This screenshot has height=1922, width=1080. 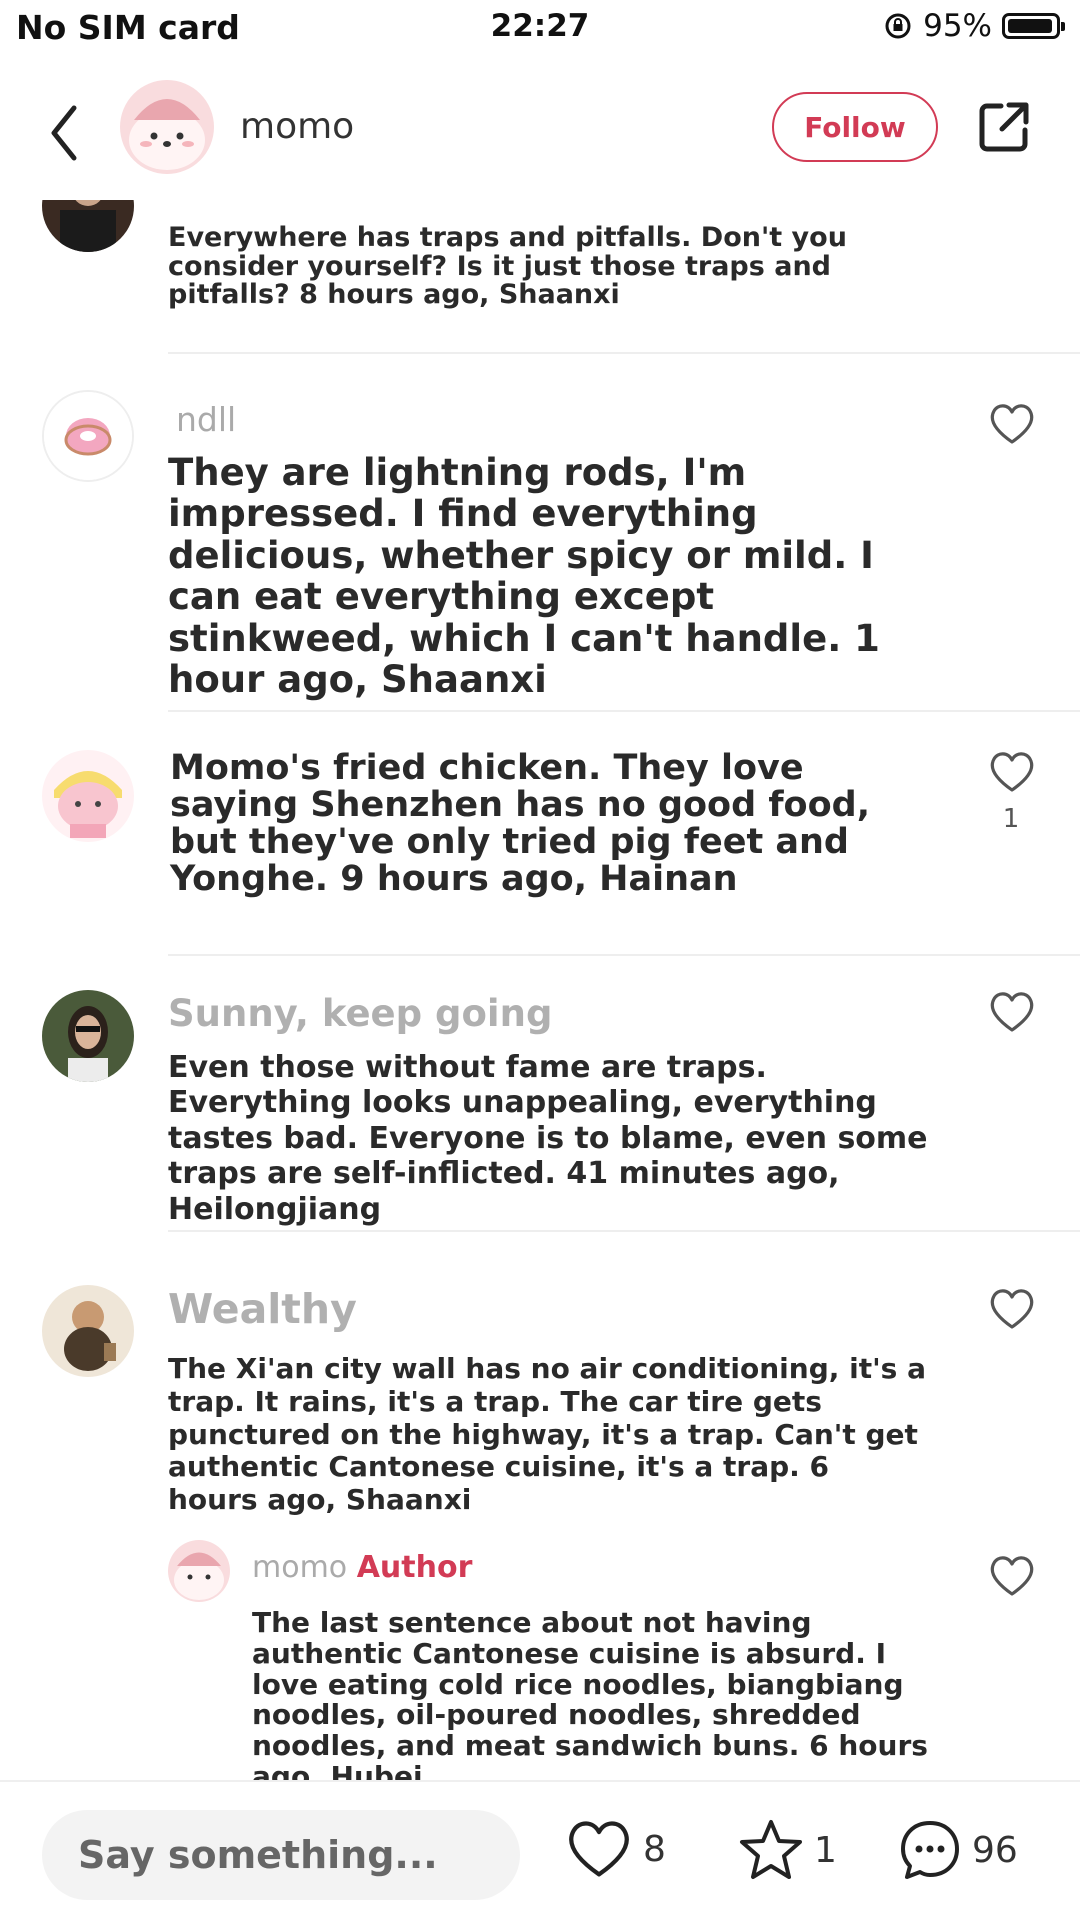 What do you see at coordinates (297, 126) in the screenshot?
I see `header-username: momo` at bounding box center [297, 126].